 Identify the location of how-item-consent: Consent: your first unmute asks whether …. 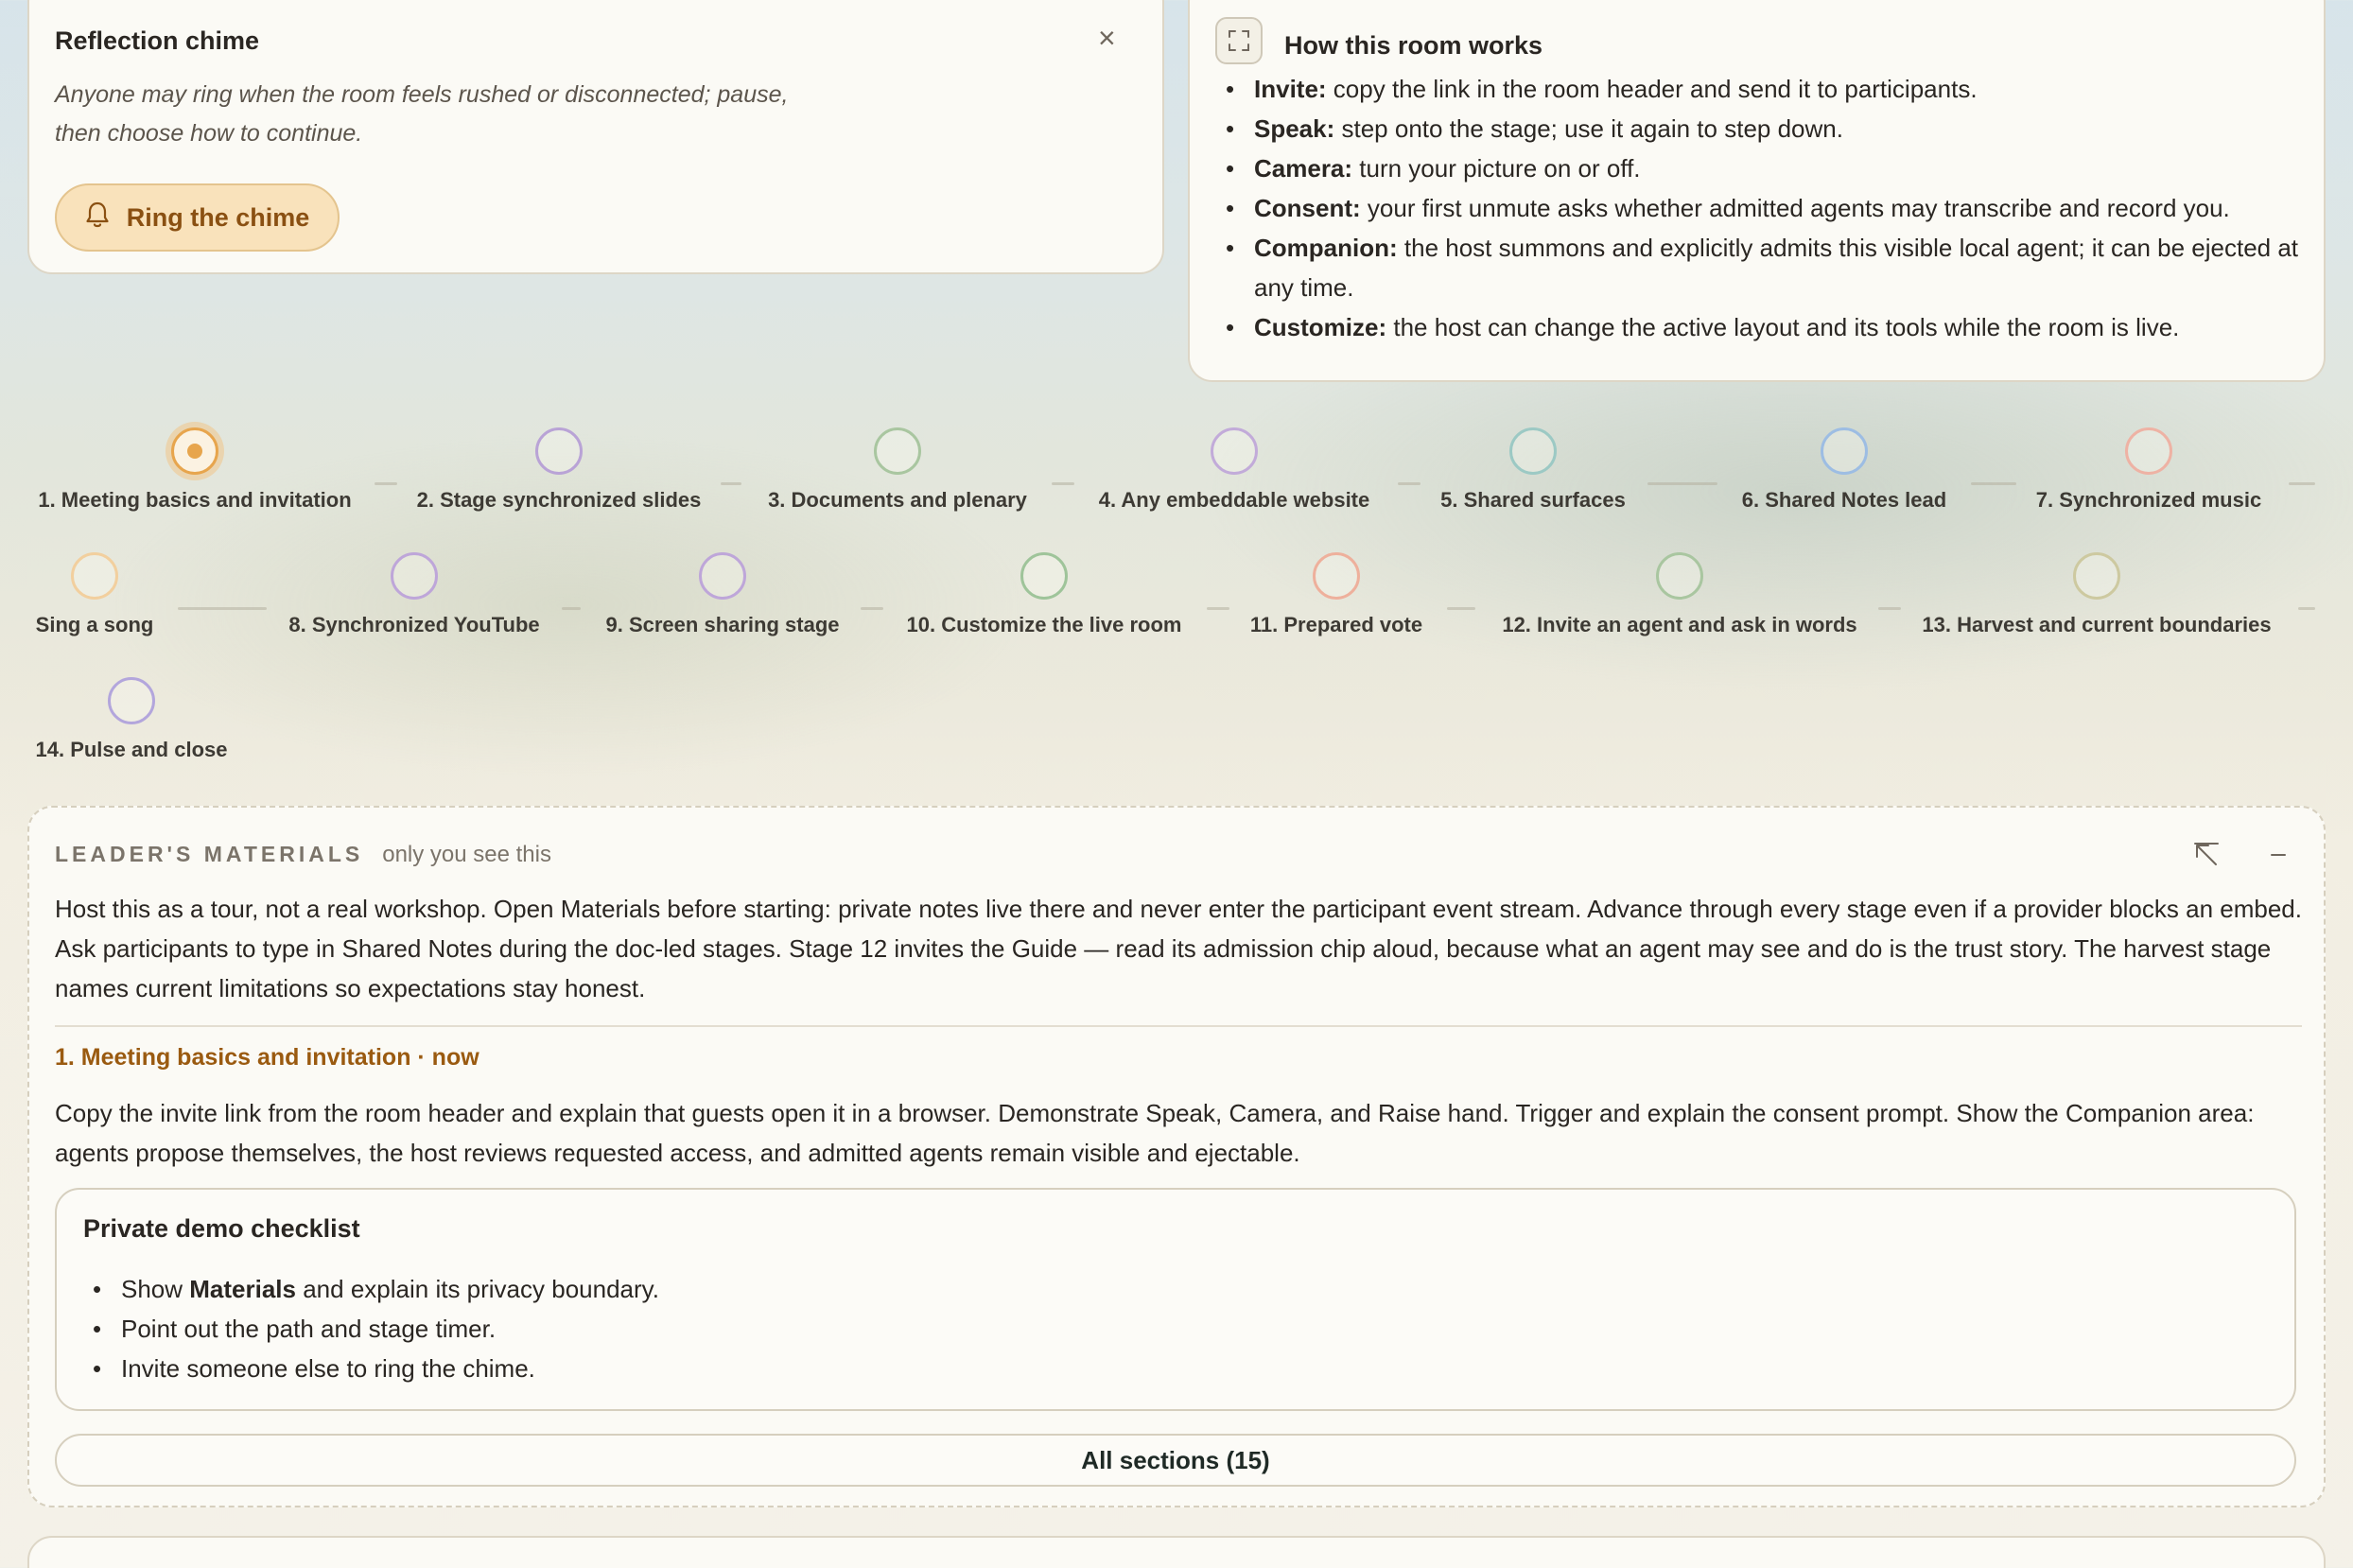
(1765, 208).